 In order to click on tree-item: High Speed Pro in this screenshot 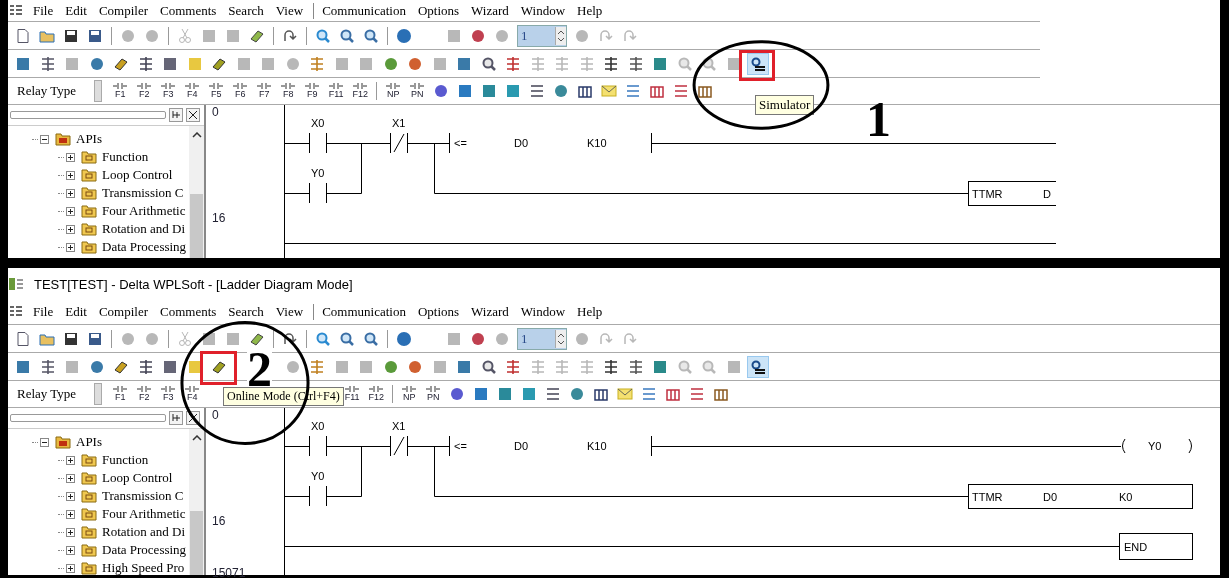, I will do `click(143, 567)`.